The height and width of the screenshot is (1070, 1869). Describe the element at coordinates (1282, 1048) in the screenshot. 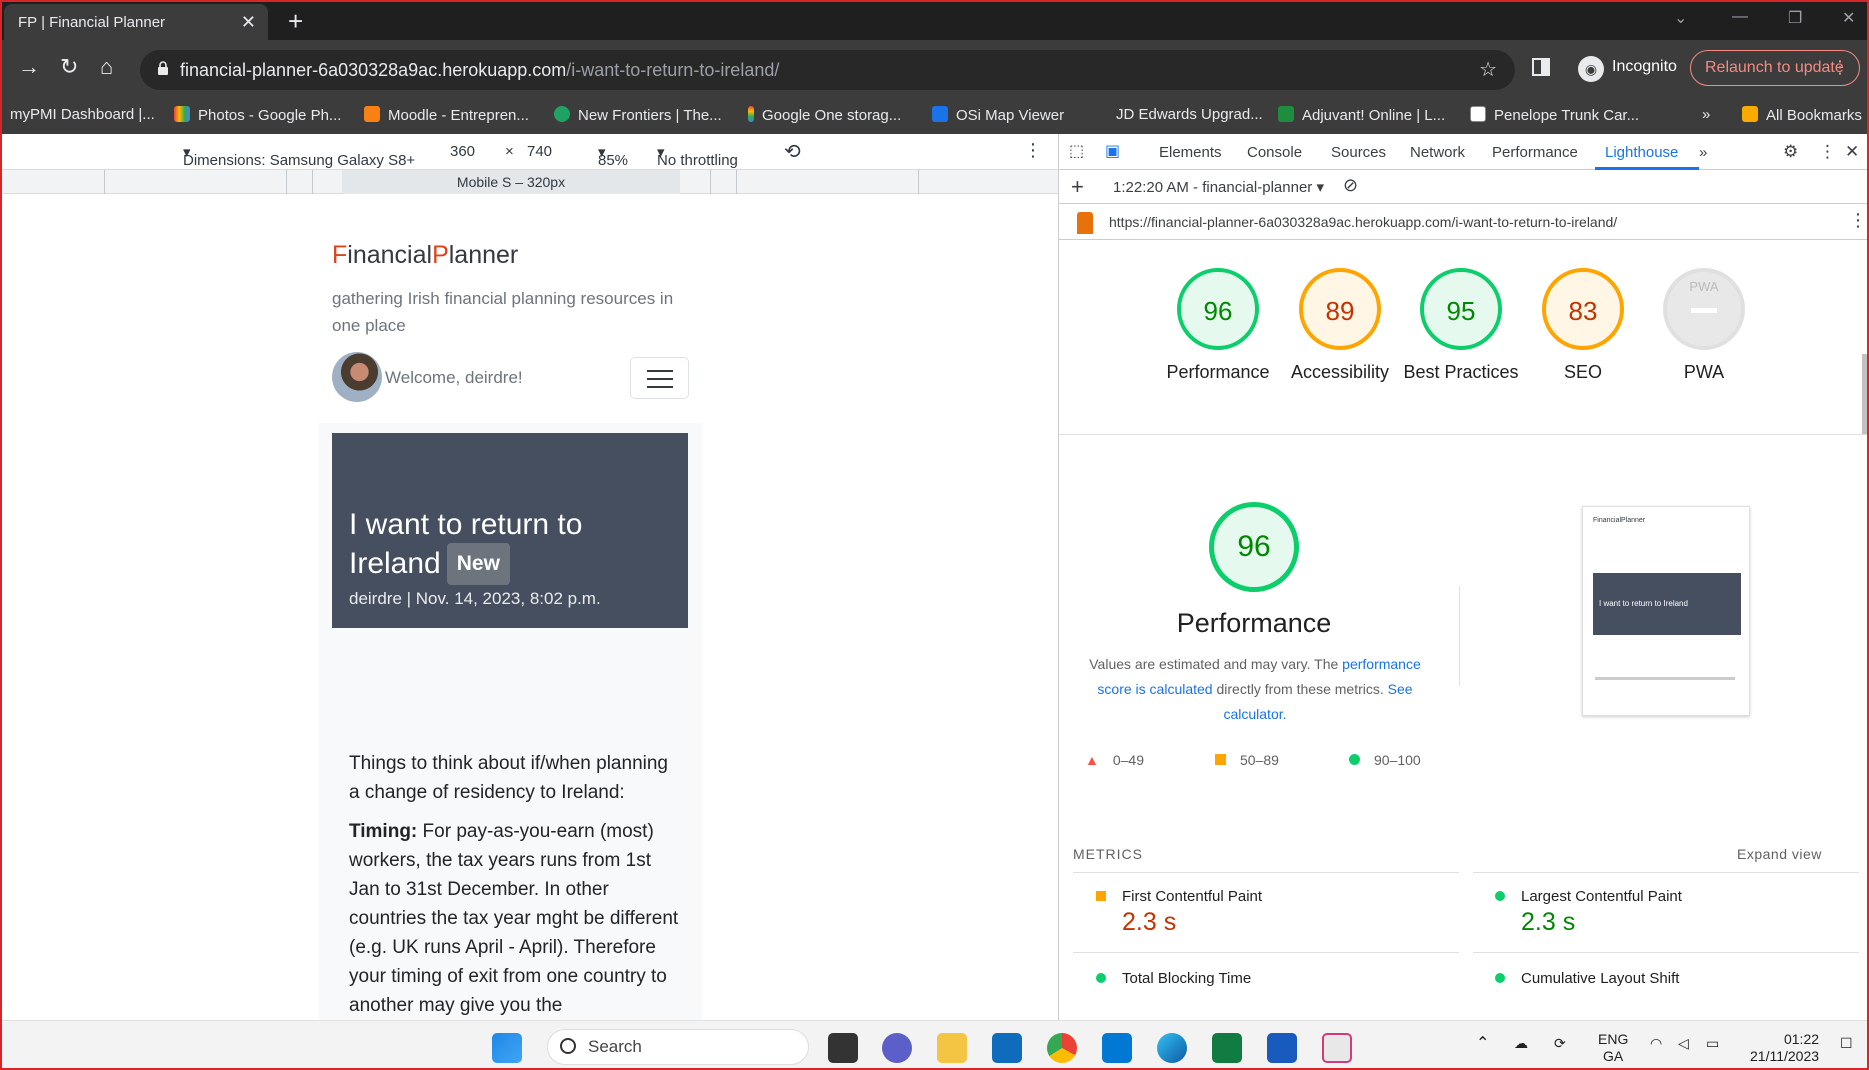

I see `word-icon` at that location.